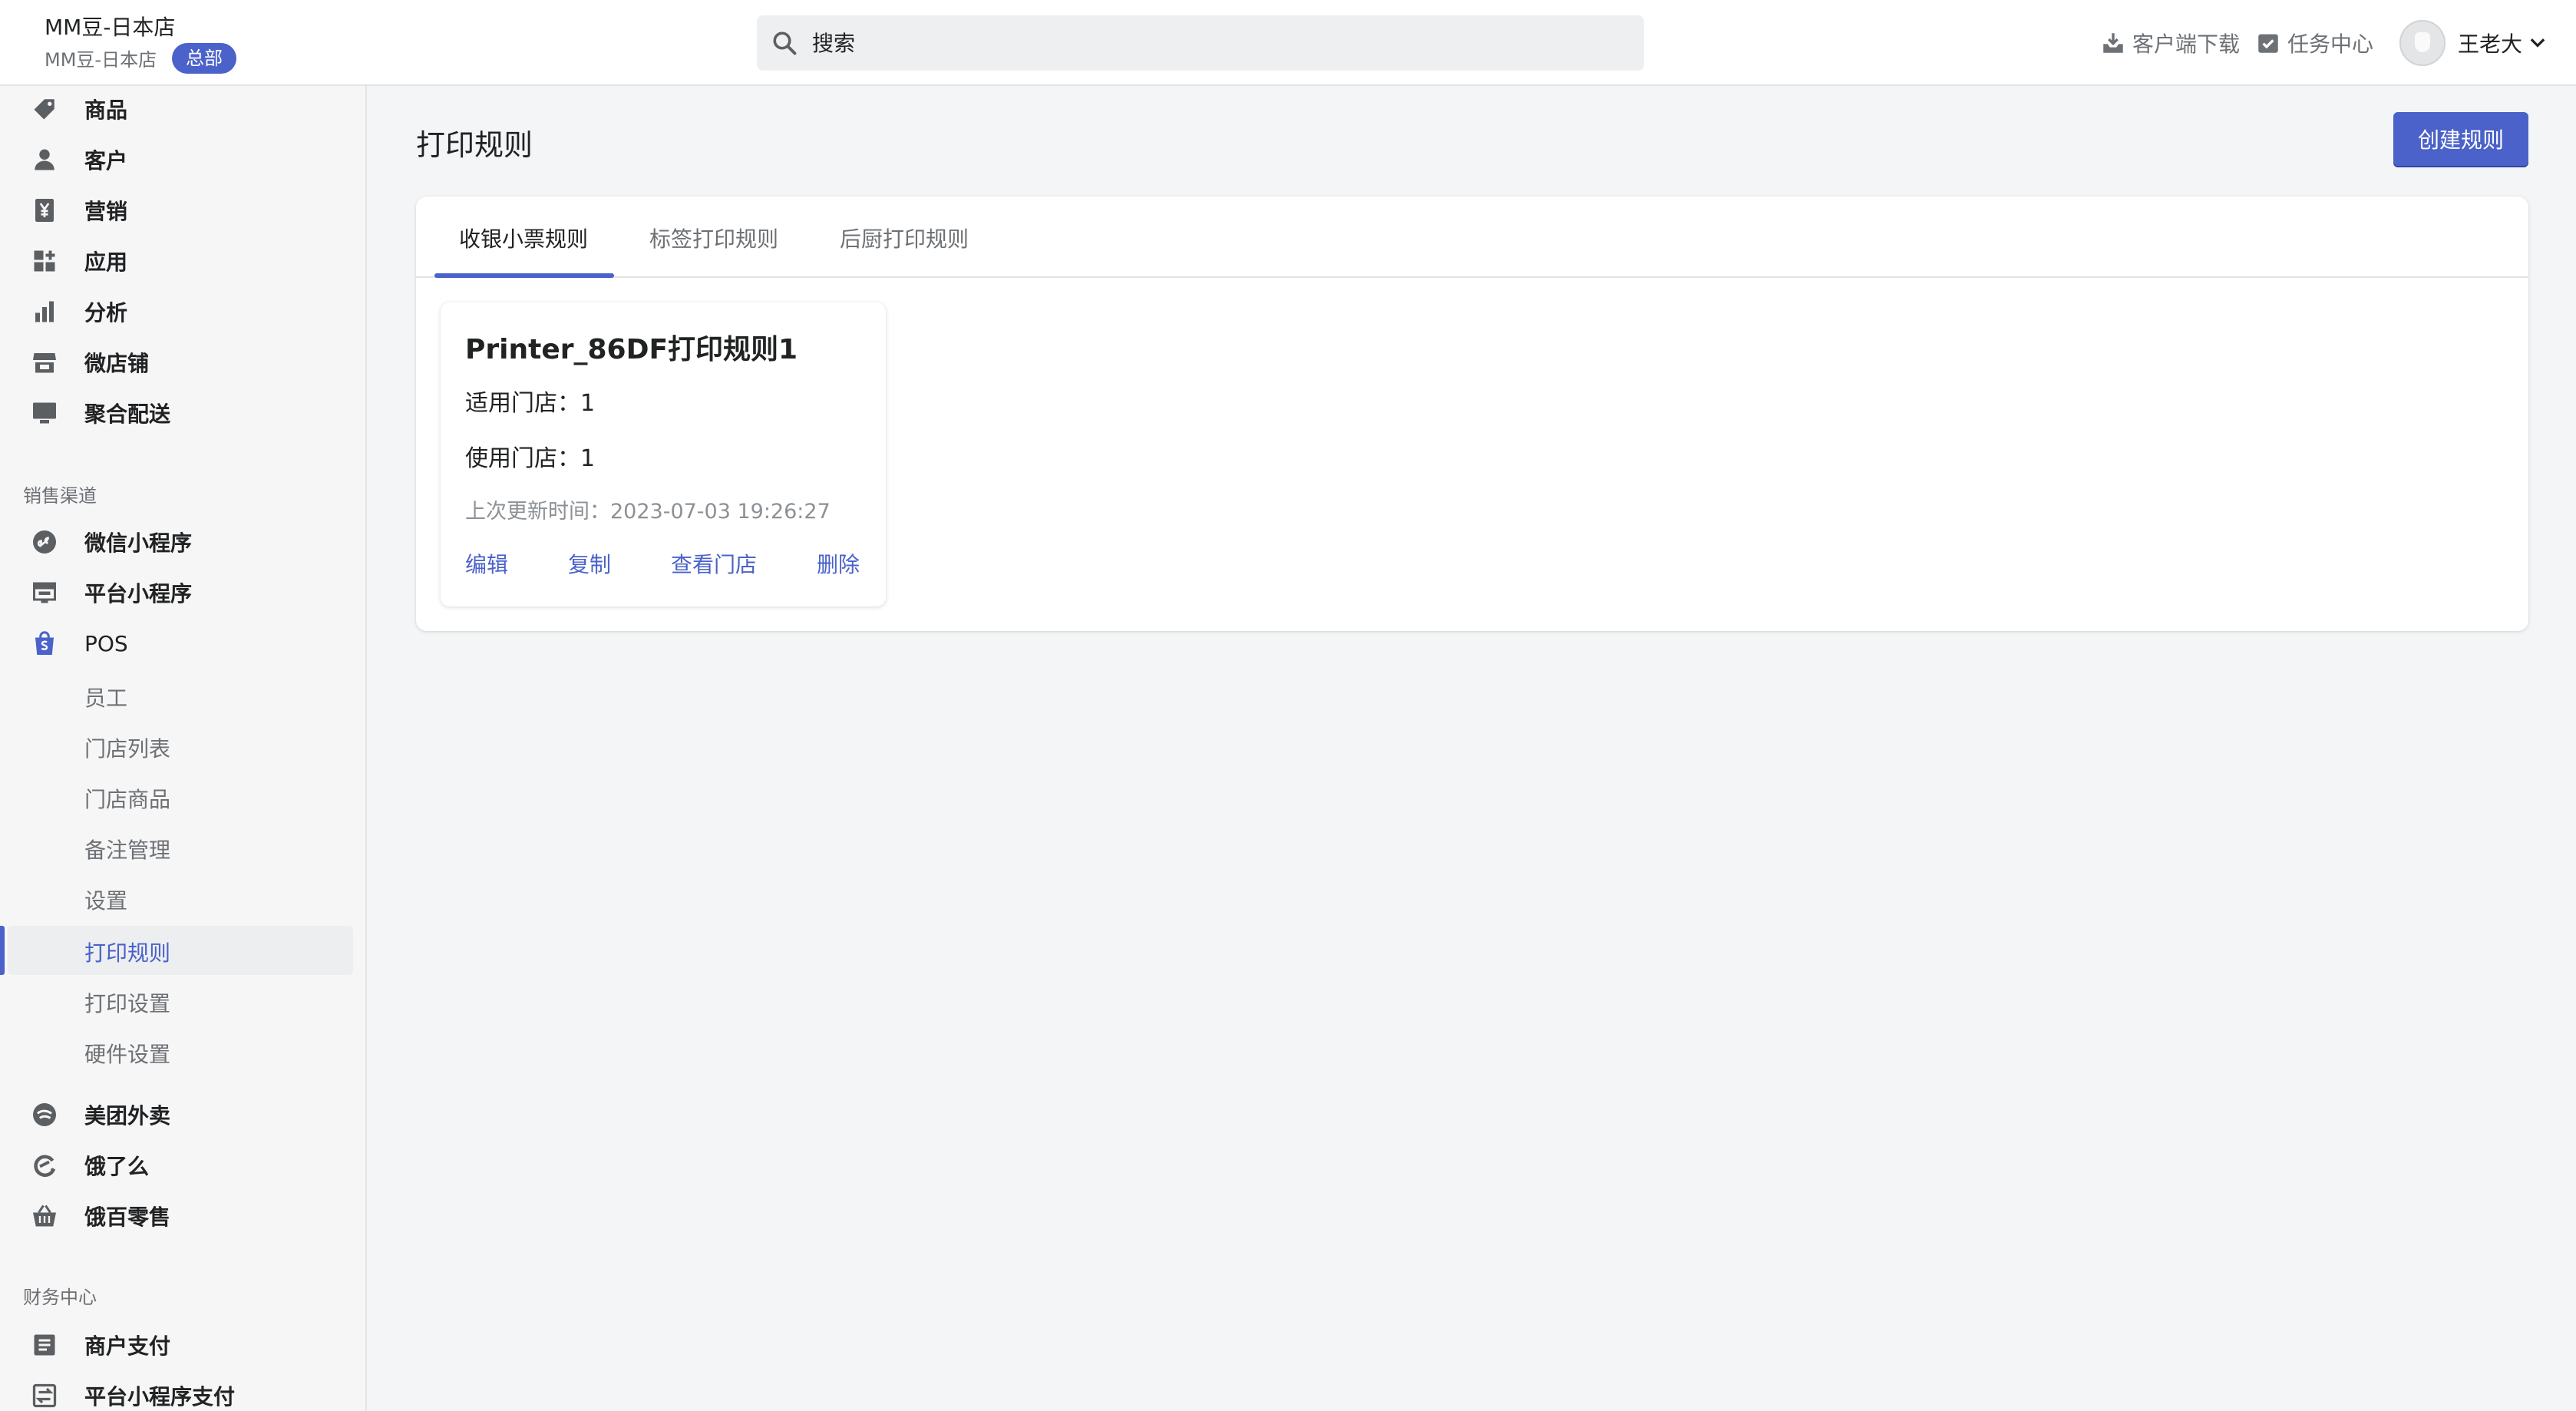 The width and height of the screenshot is (2576, 1411). Describe the element at coordinates (44, 413) in the screenshot. I see `monitor-icon` at that location.